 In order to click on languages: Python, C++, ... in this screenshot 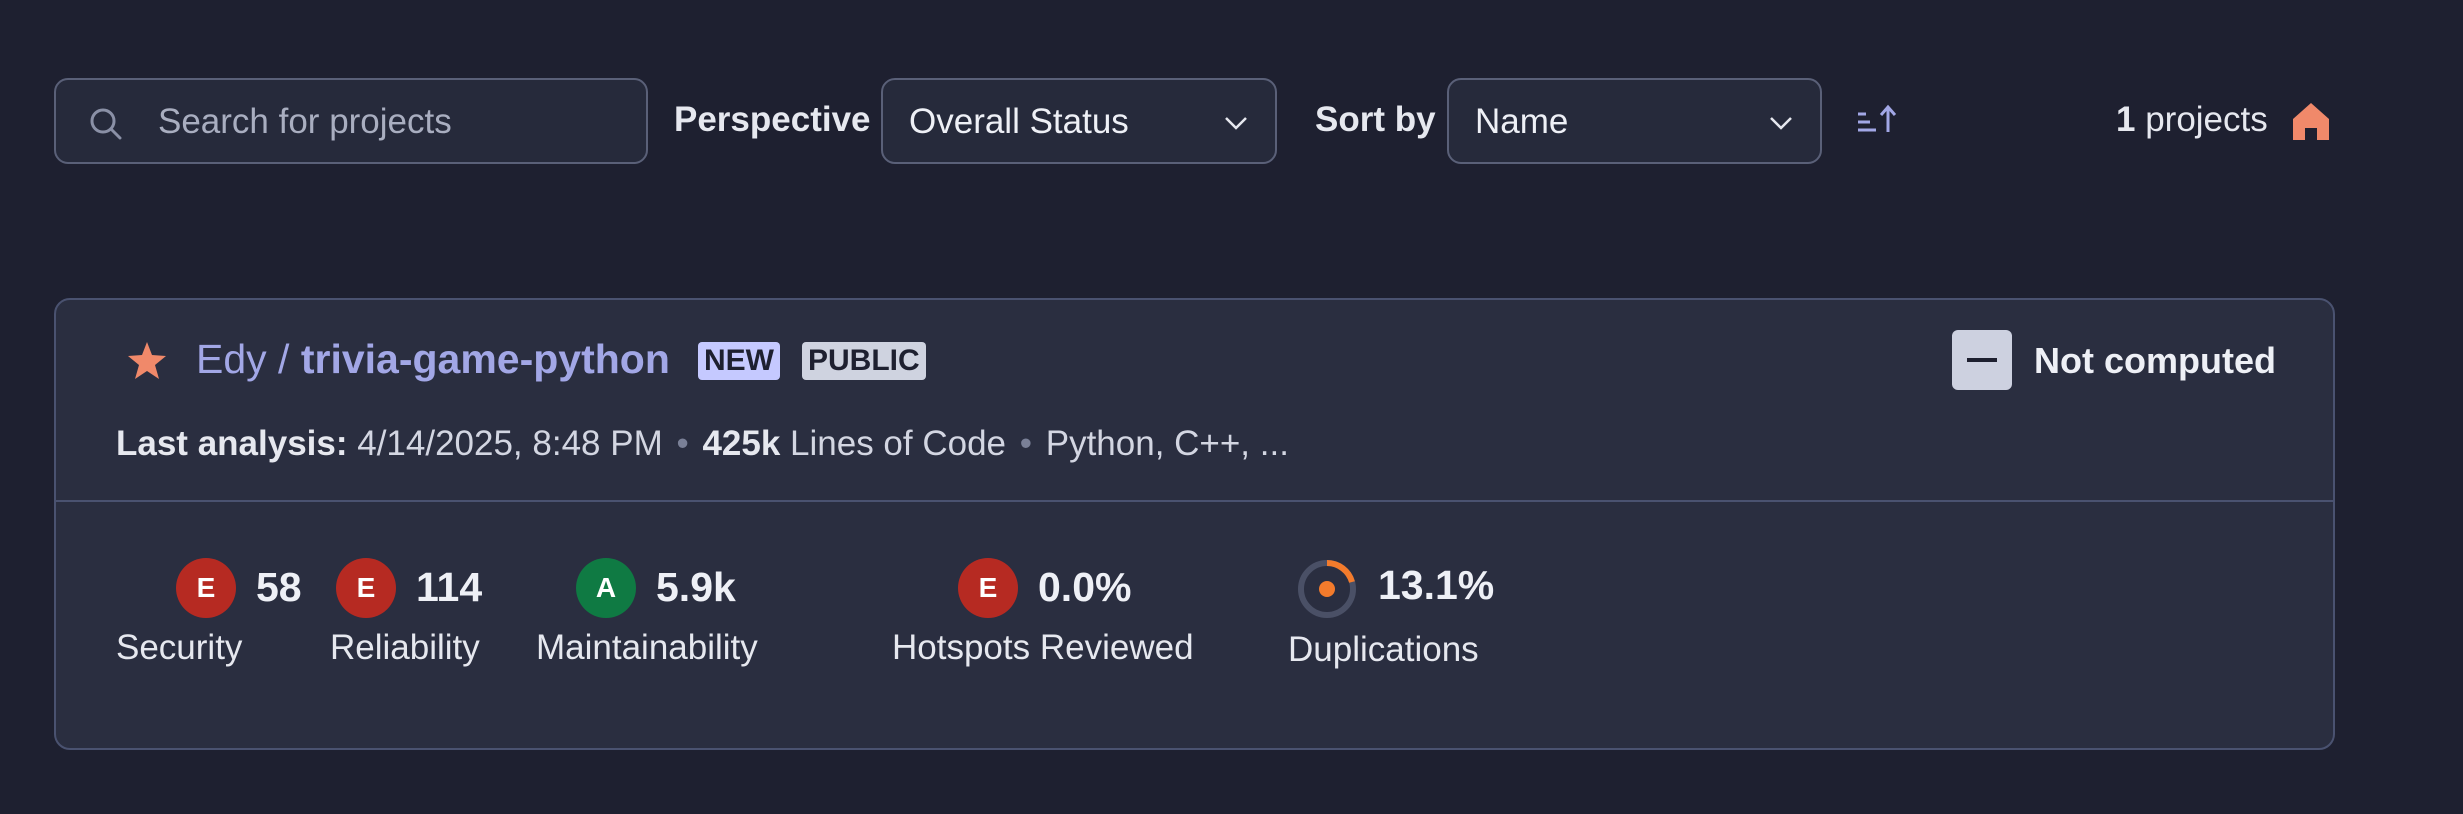, I will do `click(1167, 443)`.